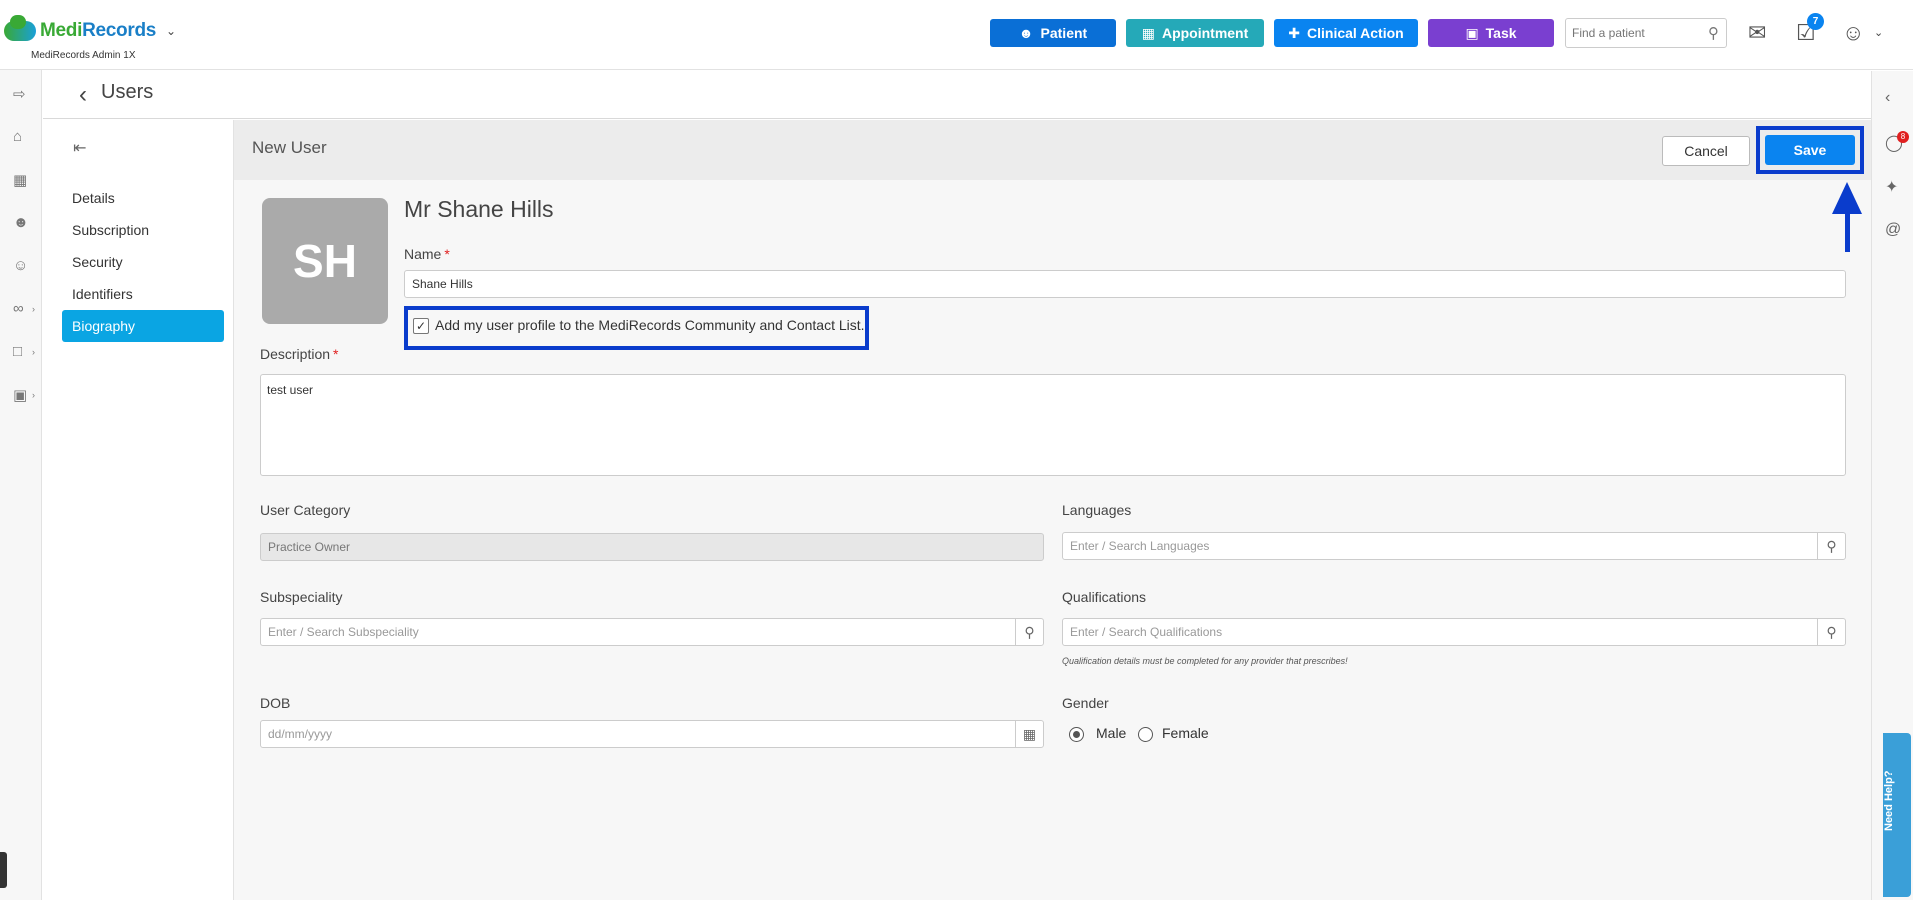 The width and height of the screenshot is (1913, 900). Describe the element at coordinates (1631, 33) in the screenshot. I see `find-patient-input` at that location.